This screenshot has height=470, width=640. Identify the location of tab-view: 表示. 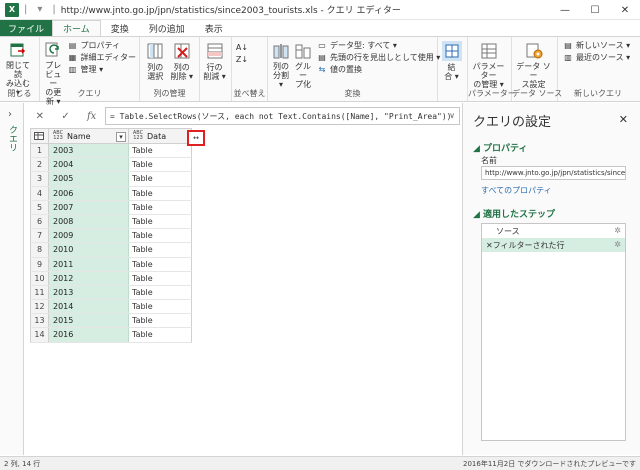
(214, 28).